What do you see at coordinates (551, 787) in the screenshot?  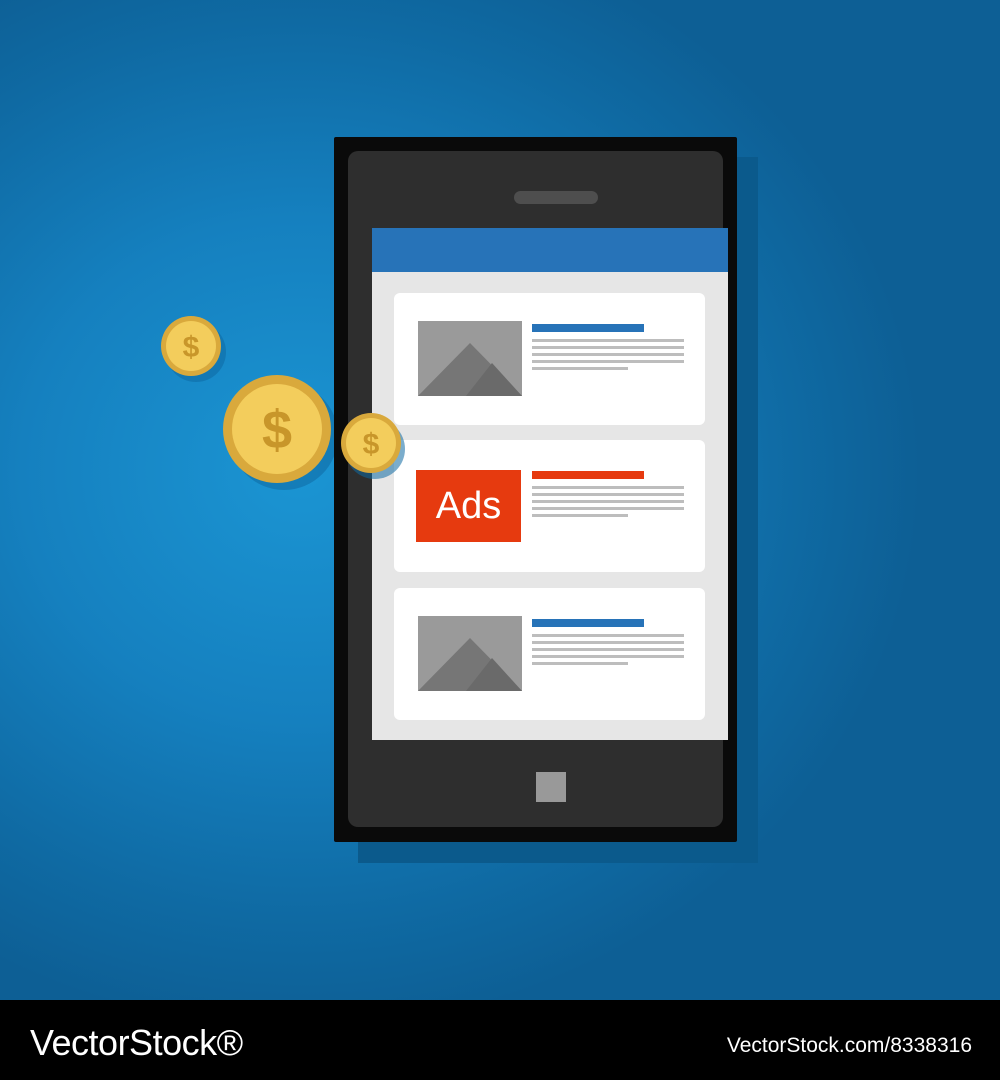 I see `home-button` at bounding box center [551, 787].